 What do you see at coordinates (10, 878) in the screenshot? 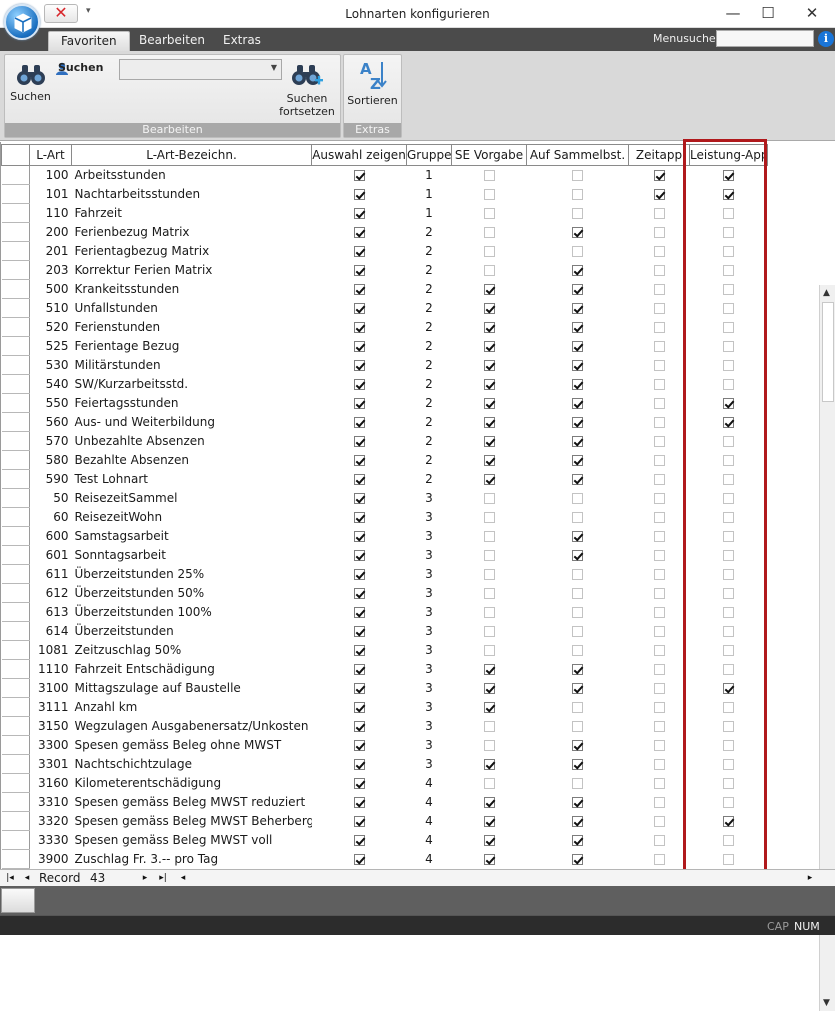
I see `first-record-button: |◂` at bounding box center [10, 878].